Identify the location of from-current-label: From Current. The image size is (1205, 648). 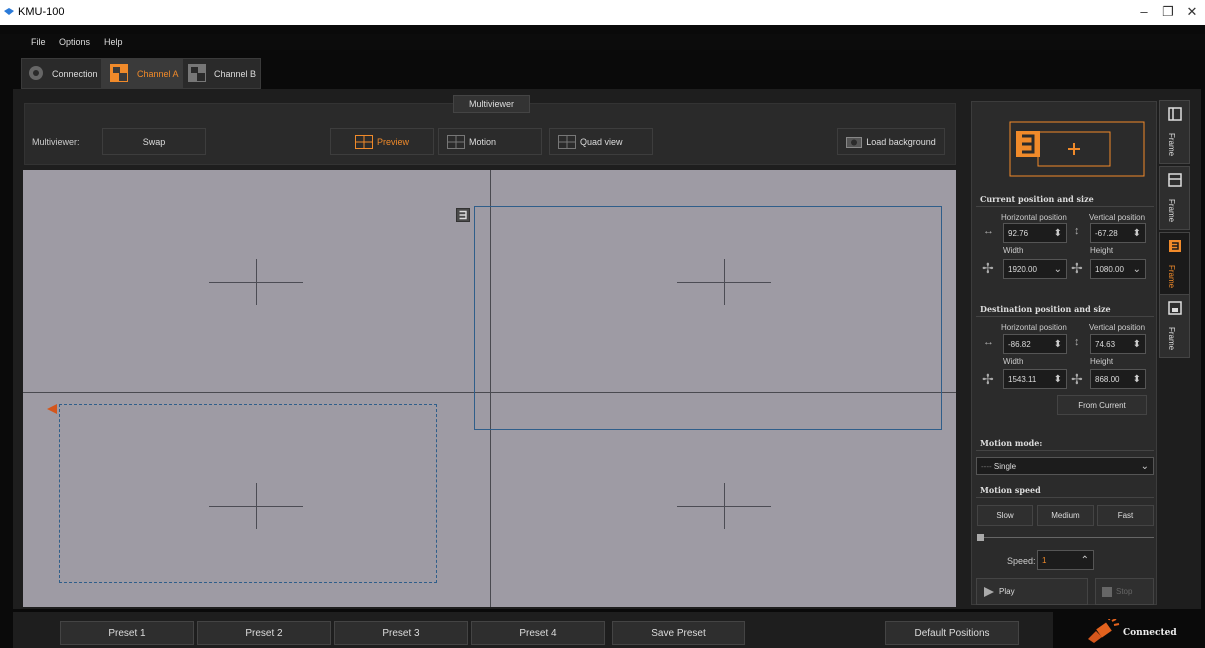
(1102, 405).